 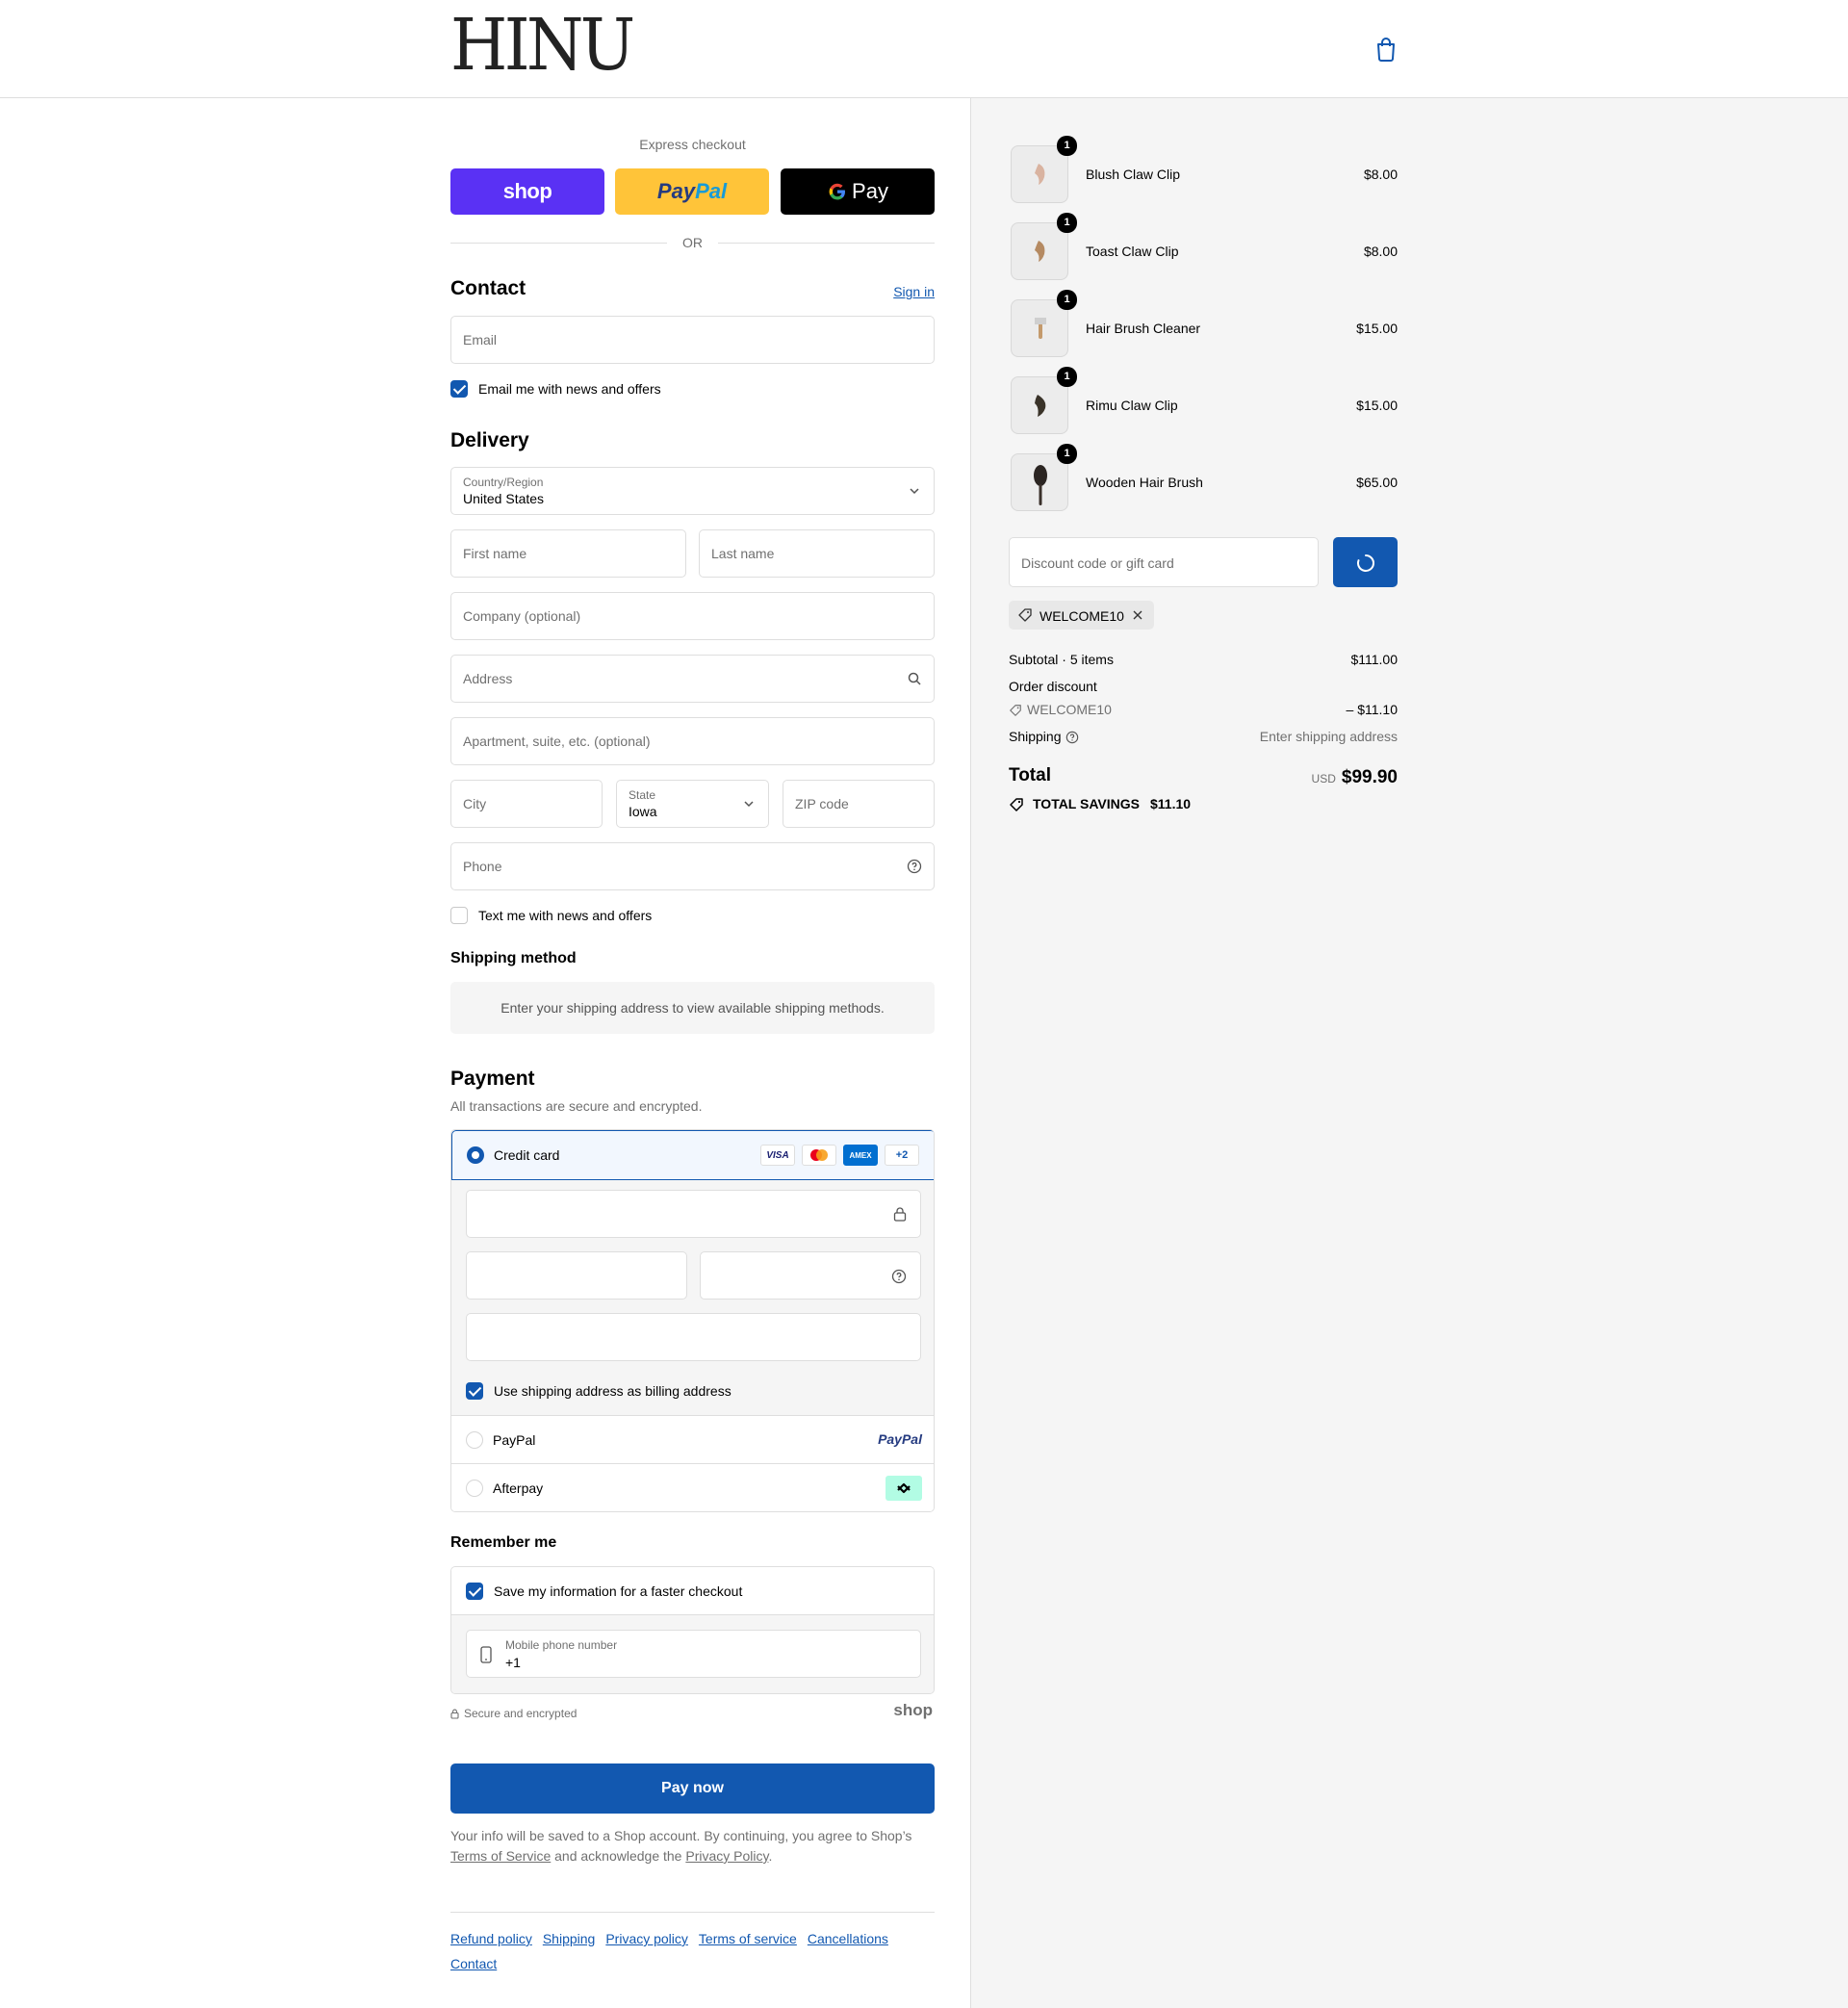 What do you see at coordinates (1132, 251) in the screenshot?
I see `item-name: Toast Claw Clip` at bounding box center [1132, 251].